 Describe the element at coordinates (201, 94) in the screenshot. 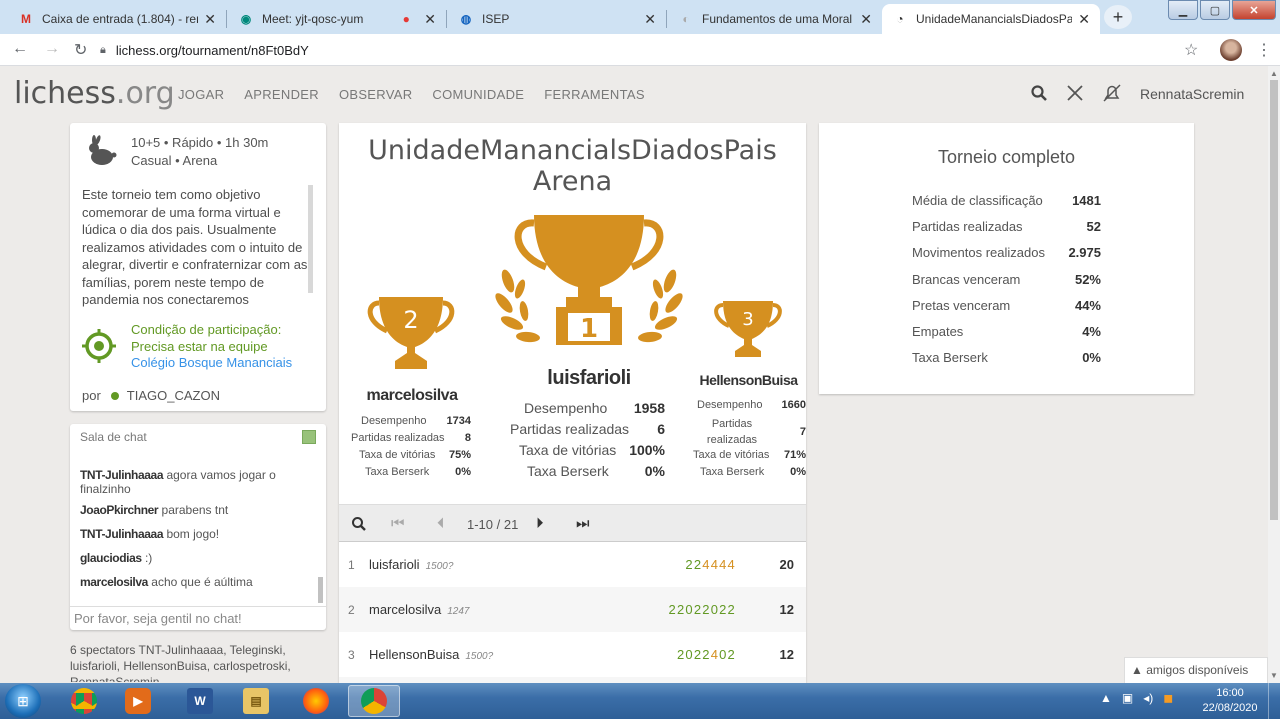

I see `nav-jogar: JOGAR` at that location.